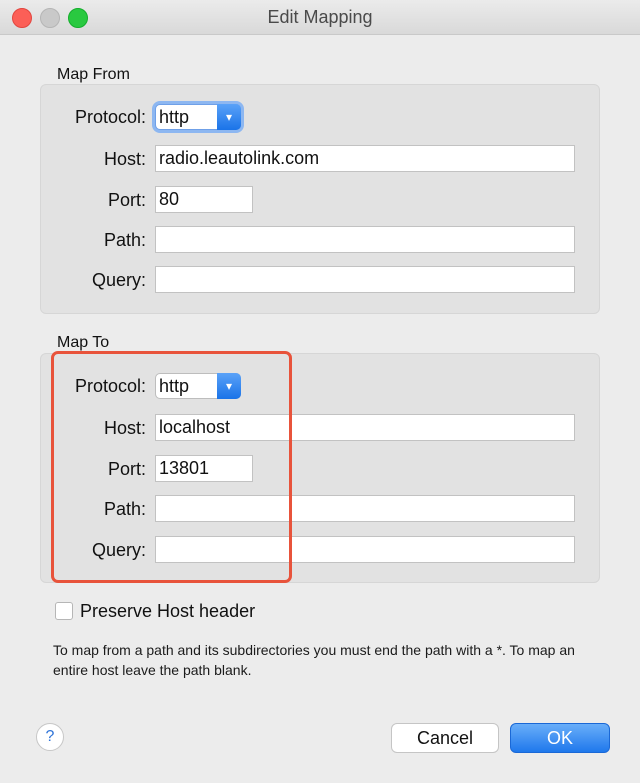 The image size is (640, 783). Describe the element at coordinates (110, 117) in the screenshot. I see `from-protocol-label: Protocol:` at that location.